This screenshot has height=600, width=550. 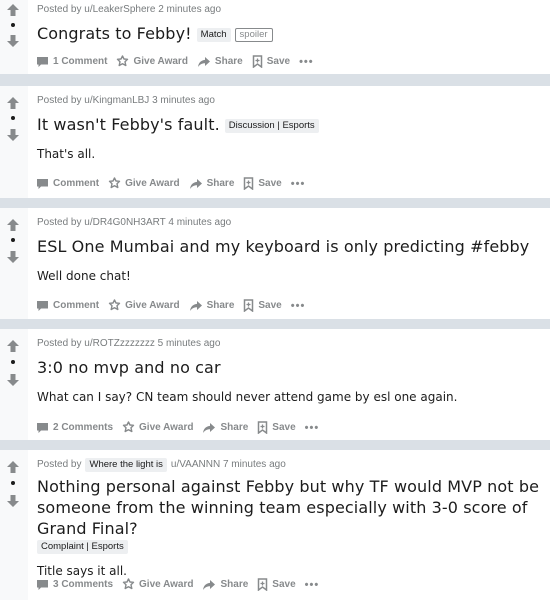 What do you see at coordinates (83, 427) in the screenshot?
I see `comments-label: 2 Comments` at bounding box center [83, 427].